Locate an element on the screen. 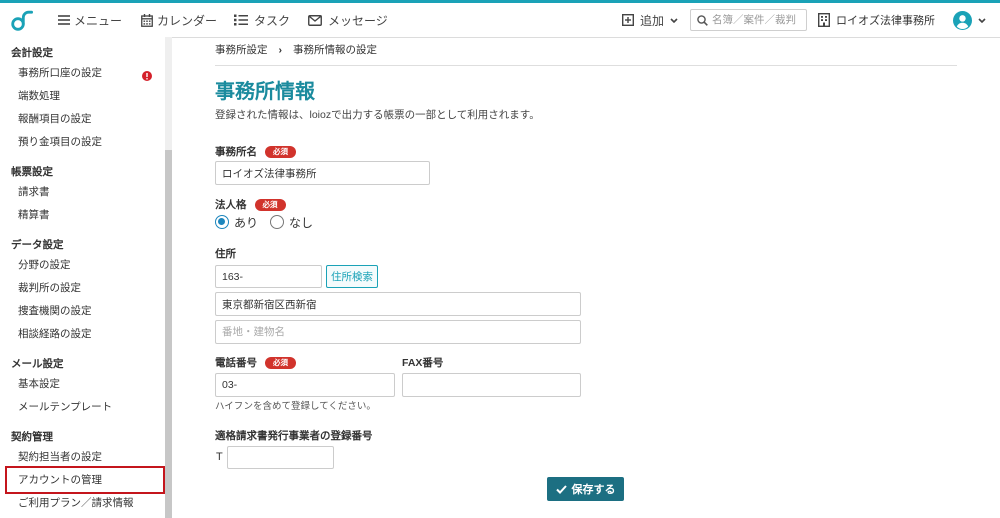 The image size is (1000, 518). radio-option-yes: あり is located at coordinates (236, 222).